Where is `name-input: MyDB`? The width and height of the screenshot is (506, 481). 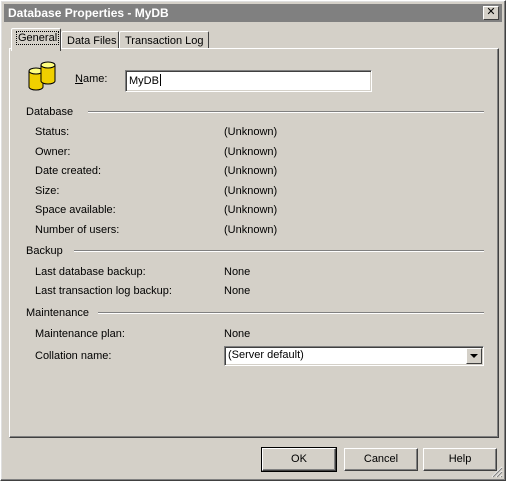
name-input: MyDB is located at coordinates (248, 81).